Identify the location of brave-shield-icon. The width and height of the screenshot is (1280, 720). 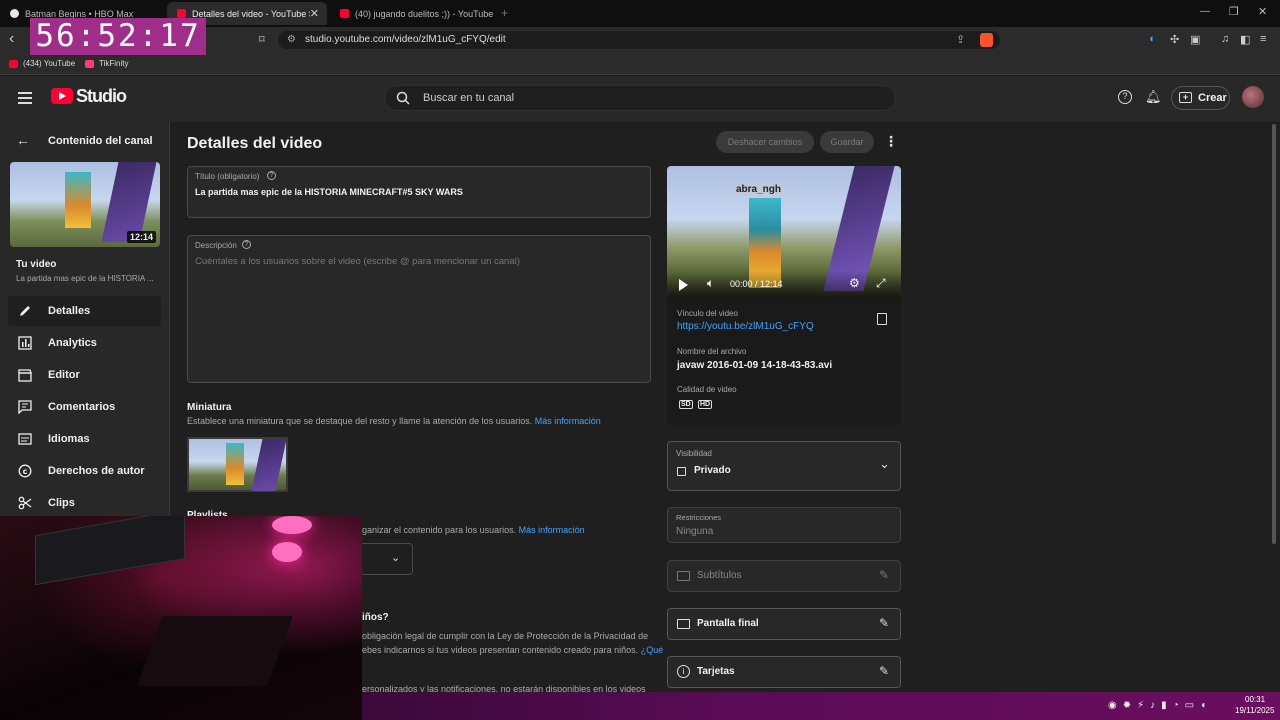
(986, 40).